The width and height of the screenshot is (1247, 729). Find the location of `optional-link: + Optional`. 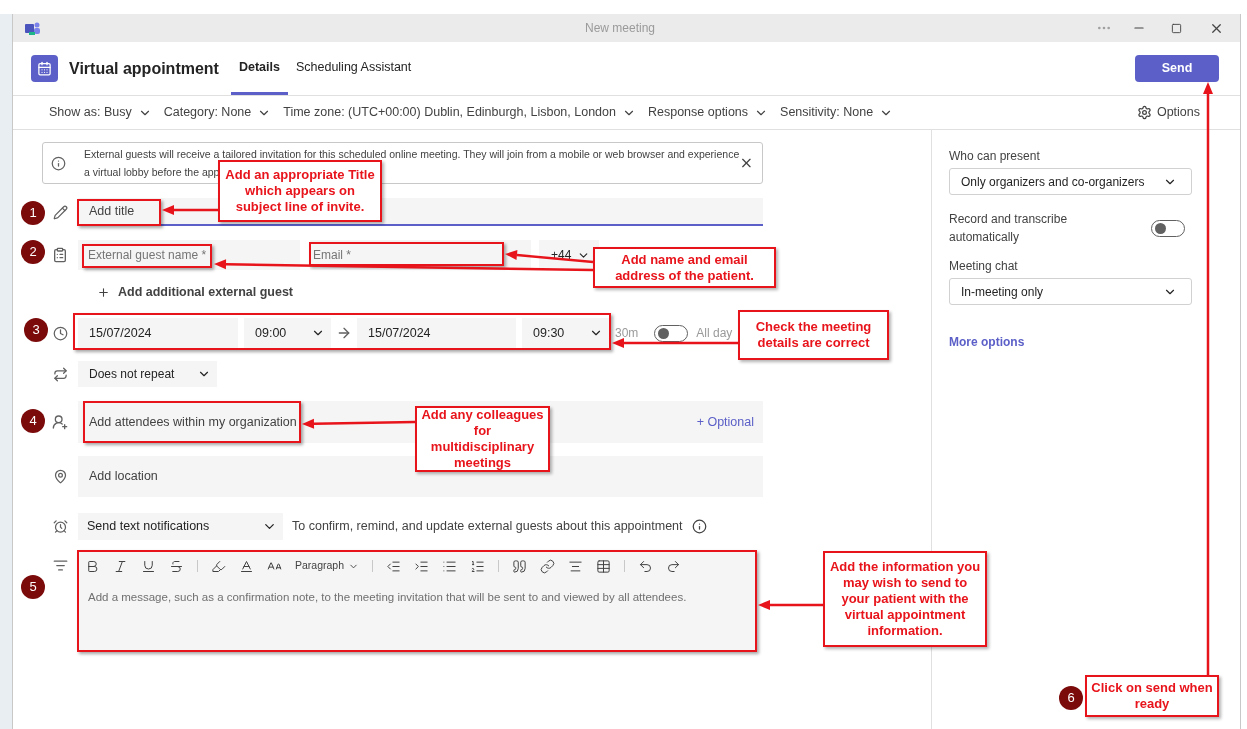

optional-link: + Optional is located at coordinates (725, 422).